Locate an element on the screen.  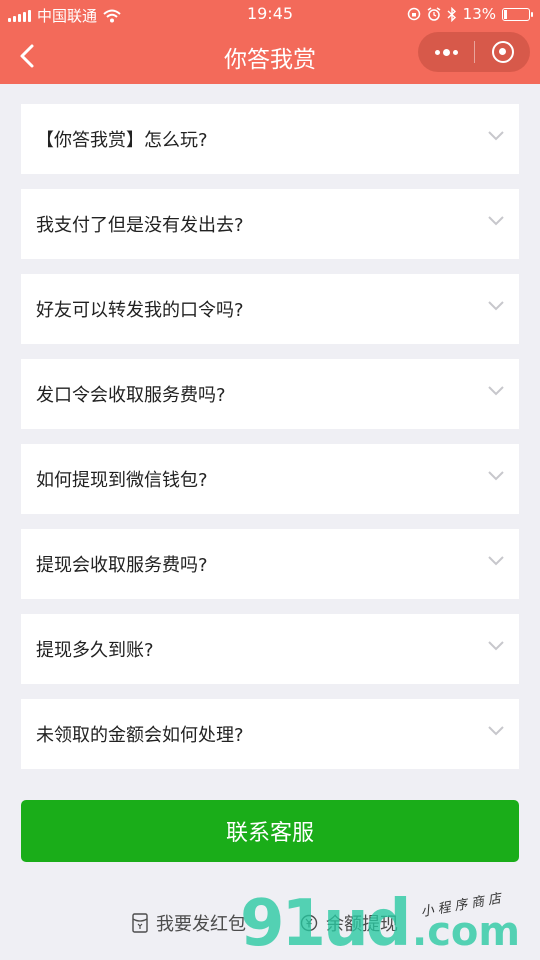
more-dots-icon is located at coordinates (446, 52).